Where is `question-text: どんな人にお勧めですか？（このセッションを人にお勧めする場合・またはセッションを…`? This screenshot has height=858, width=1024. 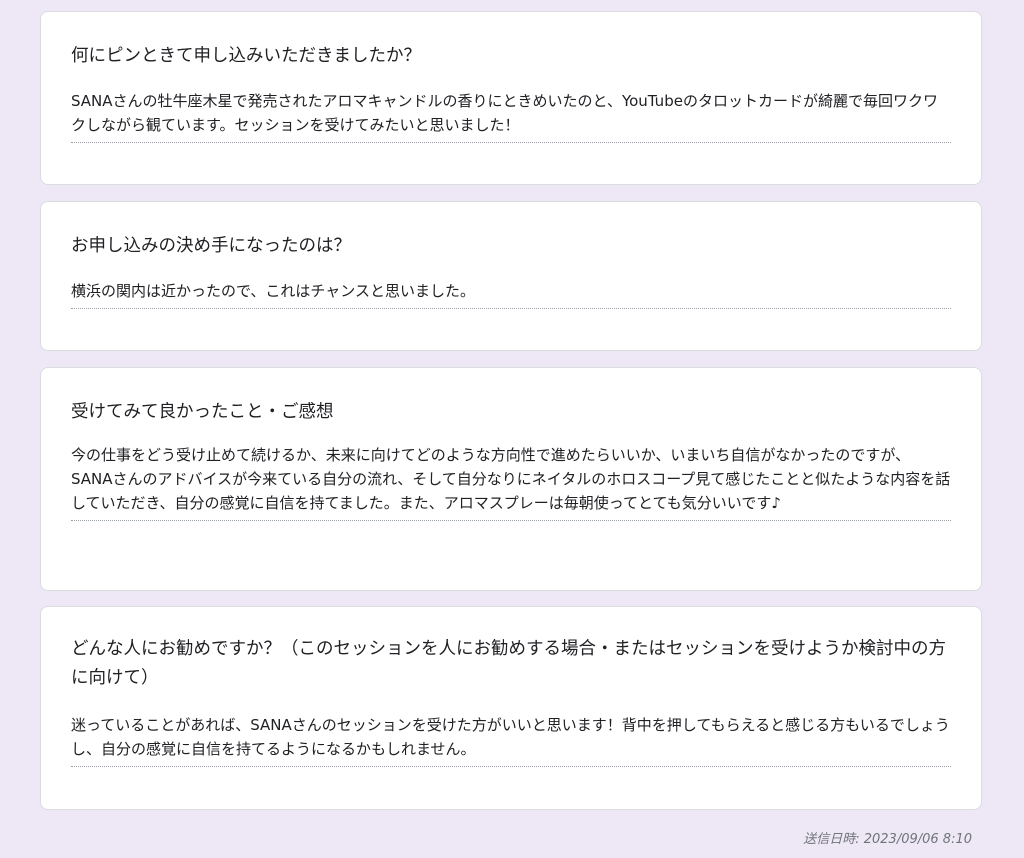
question-text: どんな人にお勧めですか？（このセッションを人にお勧めする場合・またはセッションを… is located at coordinates (508, 663).